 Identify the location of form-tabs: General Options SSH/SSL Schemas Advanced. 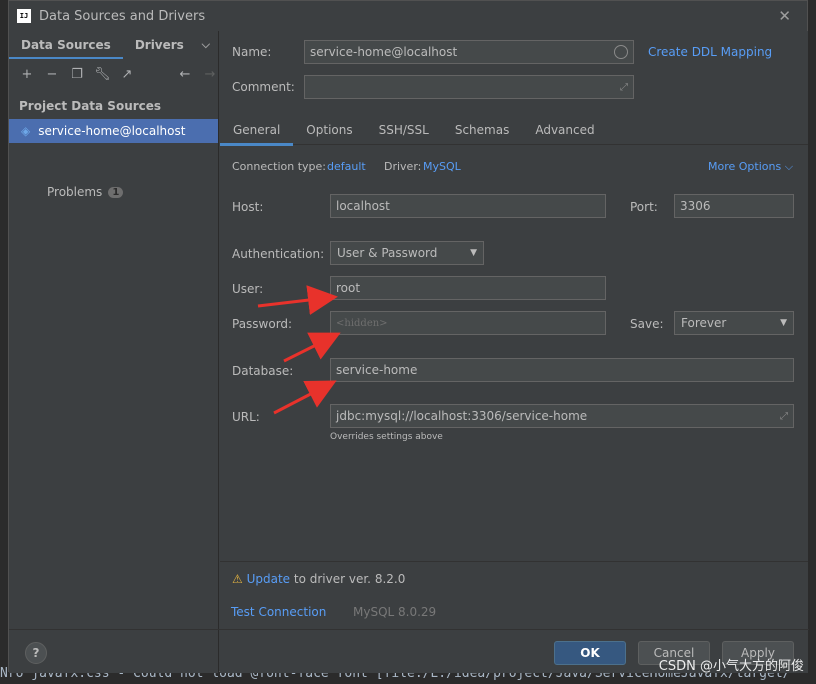
(514, 130).